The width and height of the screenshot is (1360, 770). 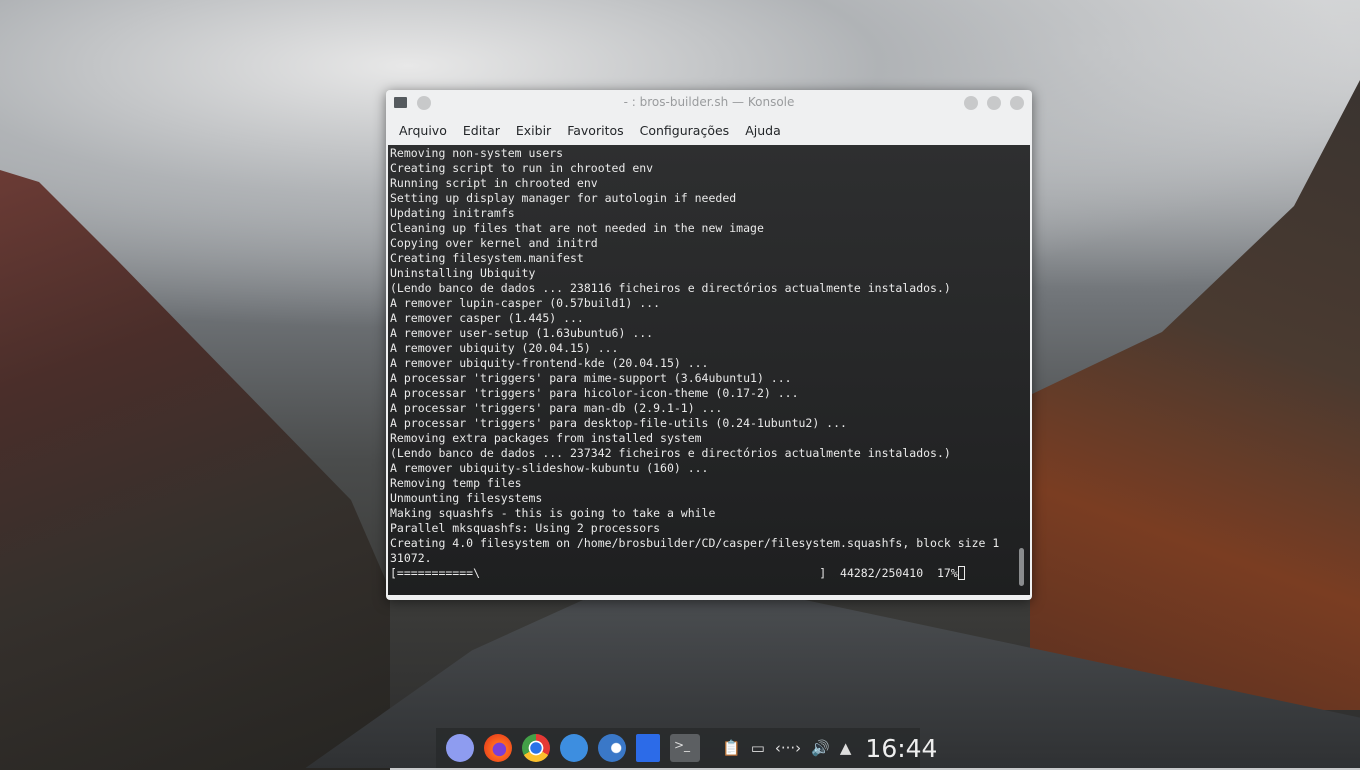 I want to click on taskbar: >_ 📋 ▭ ‹···› 🔊 ▲ 16:44, so click(x=686, y=748).